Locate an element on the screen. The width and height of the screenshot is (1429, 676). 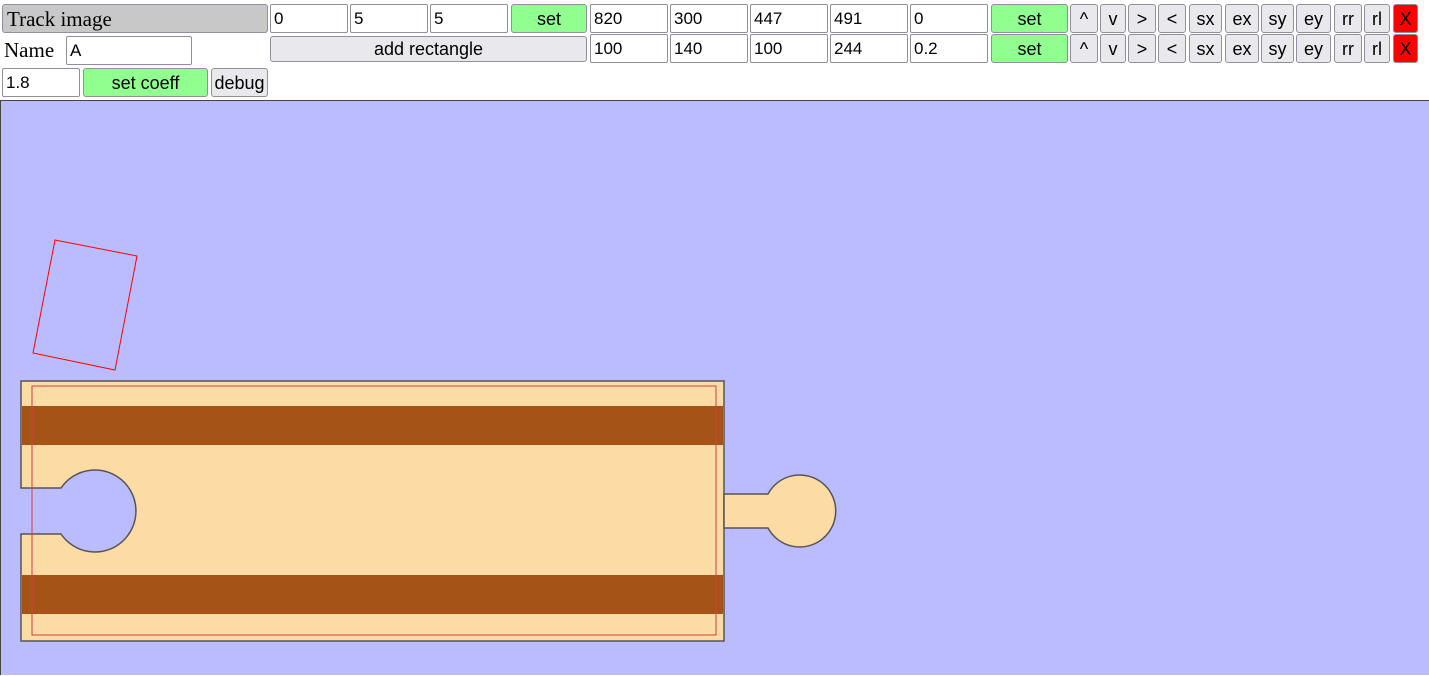
rect2-rotate-right-button: rr is located at coordinates (1348, 48).